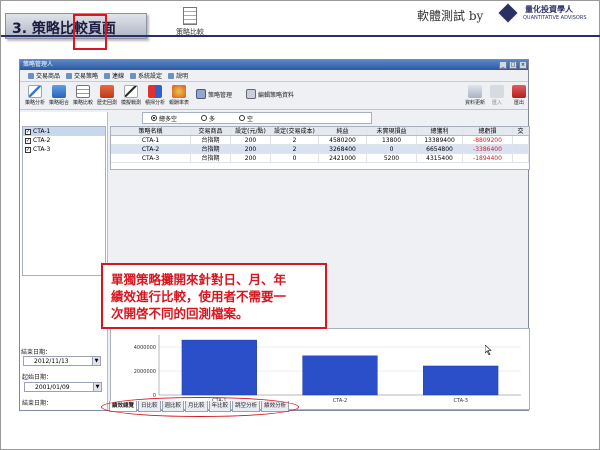 This screenshot has width=600, height=450. What do you see at coordinates (114, 75) in the screenshot?
I see `menu-item-connect: 連線` at bounding box center [114, 75].